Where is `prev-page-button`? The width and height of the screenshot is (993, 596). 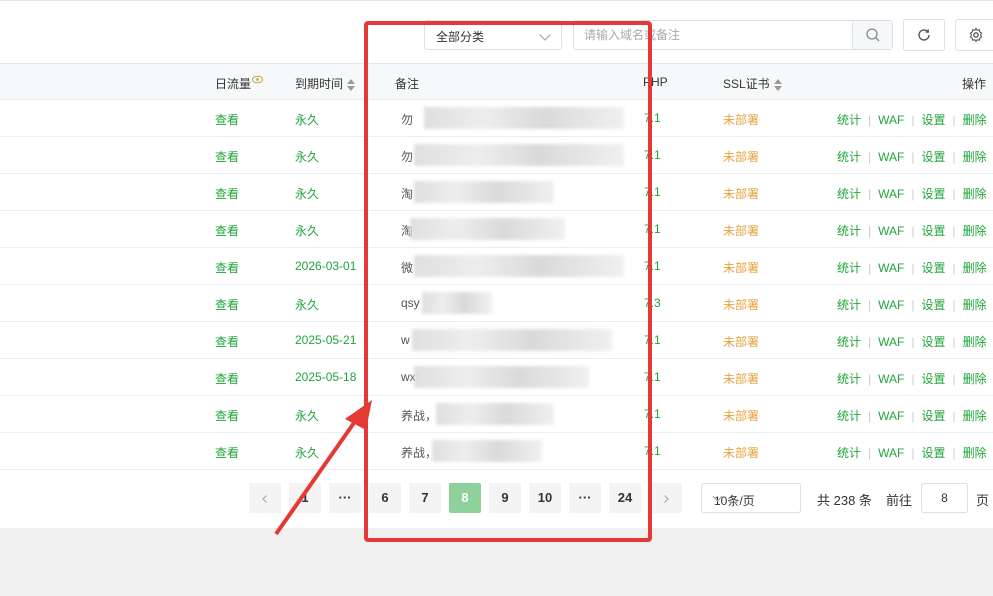 prev-page-button is located at coordinates (265, 498).